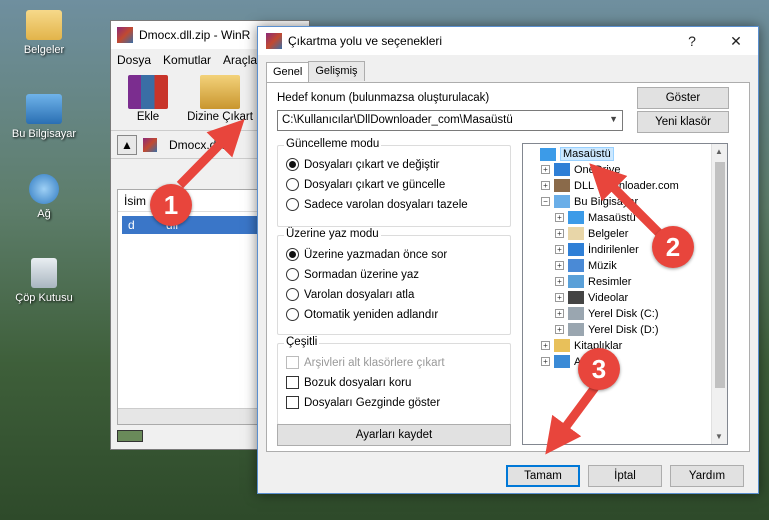  I want to click on cloud-icon, so click(562, 169).